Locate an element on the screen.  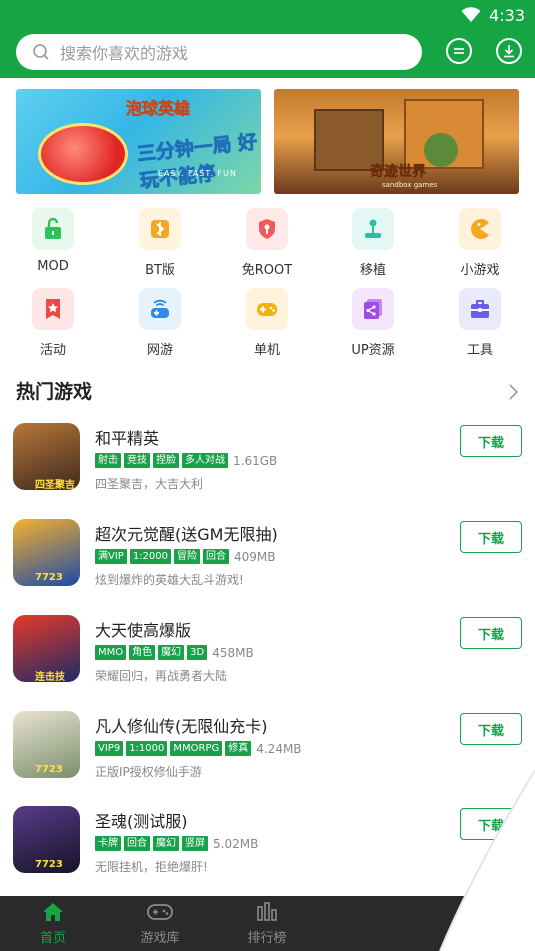
category-joystick: 移植 is located at coordinates (373, 243).